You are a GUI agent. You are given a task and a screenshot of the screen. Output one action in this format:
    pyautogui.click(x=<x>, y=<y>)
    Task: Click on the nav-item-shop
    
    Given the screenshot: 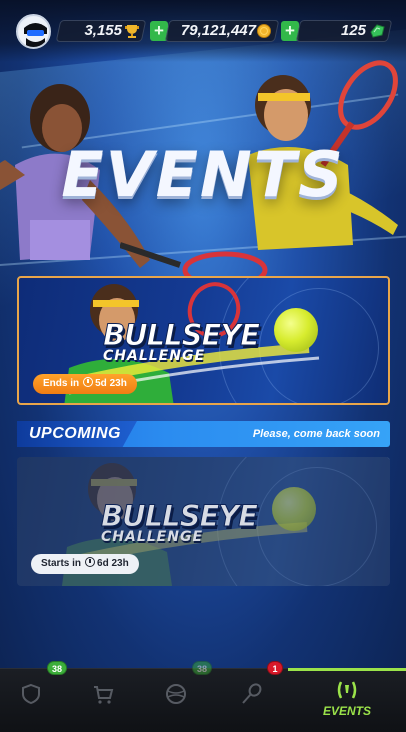 What is the action you would take?
    pyautogui.click(x=100, y=700)
    